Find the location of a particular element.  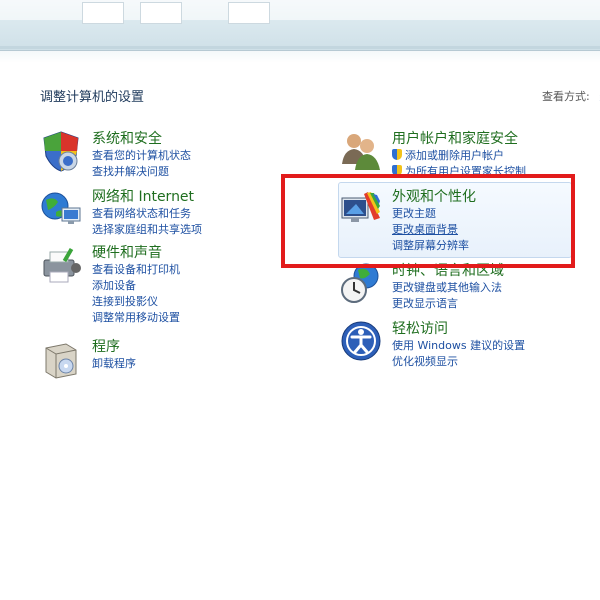

link-recommended-settings: 使用 Windows 建议的设置 is located at coordinates (458, 346).